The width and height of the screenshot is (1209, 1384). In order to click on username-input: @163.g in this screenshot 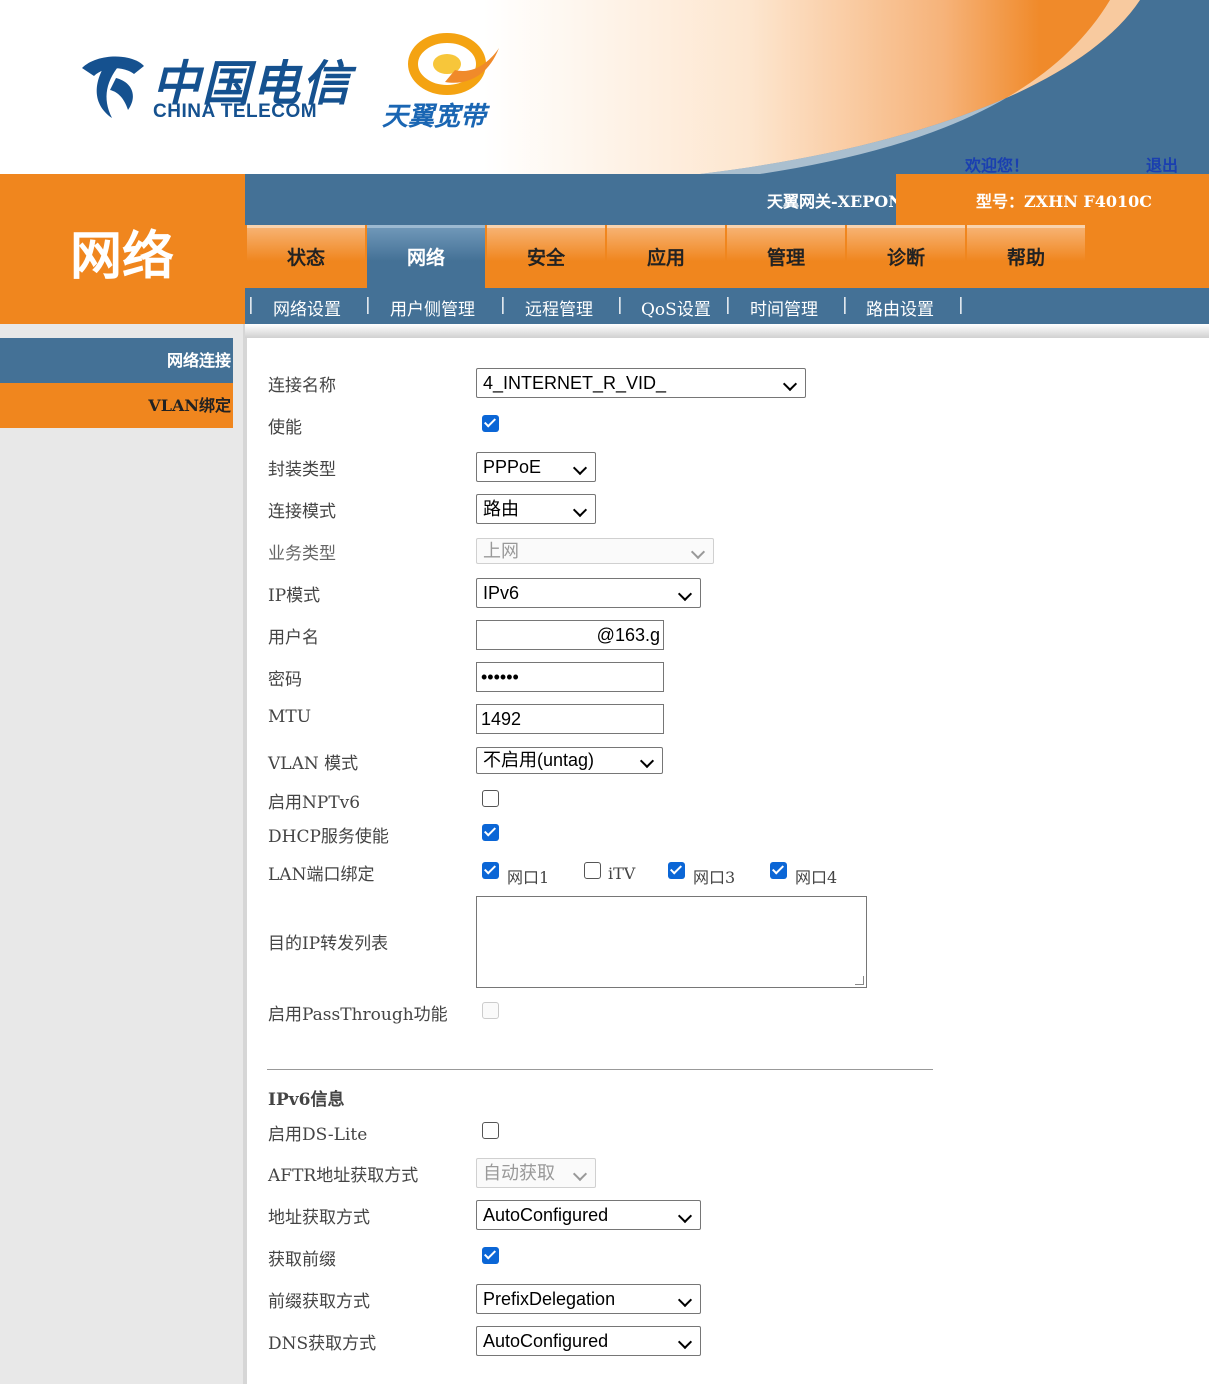, I will do `click(570, 635)`.